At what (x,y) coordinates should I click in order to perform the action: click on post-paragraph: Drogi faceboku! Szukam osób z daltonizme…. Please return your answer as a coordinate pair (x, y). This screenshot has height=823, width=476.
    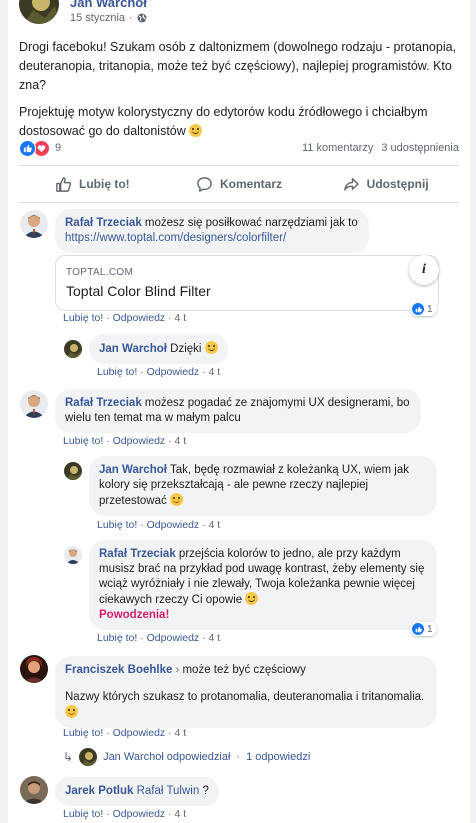
    Looking at the image, I should click on (238, 66).